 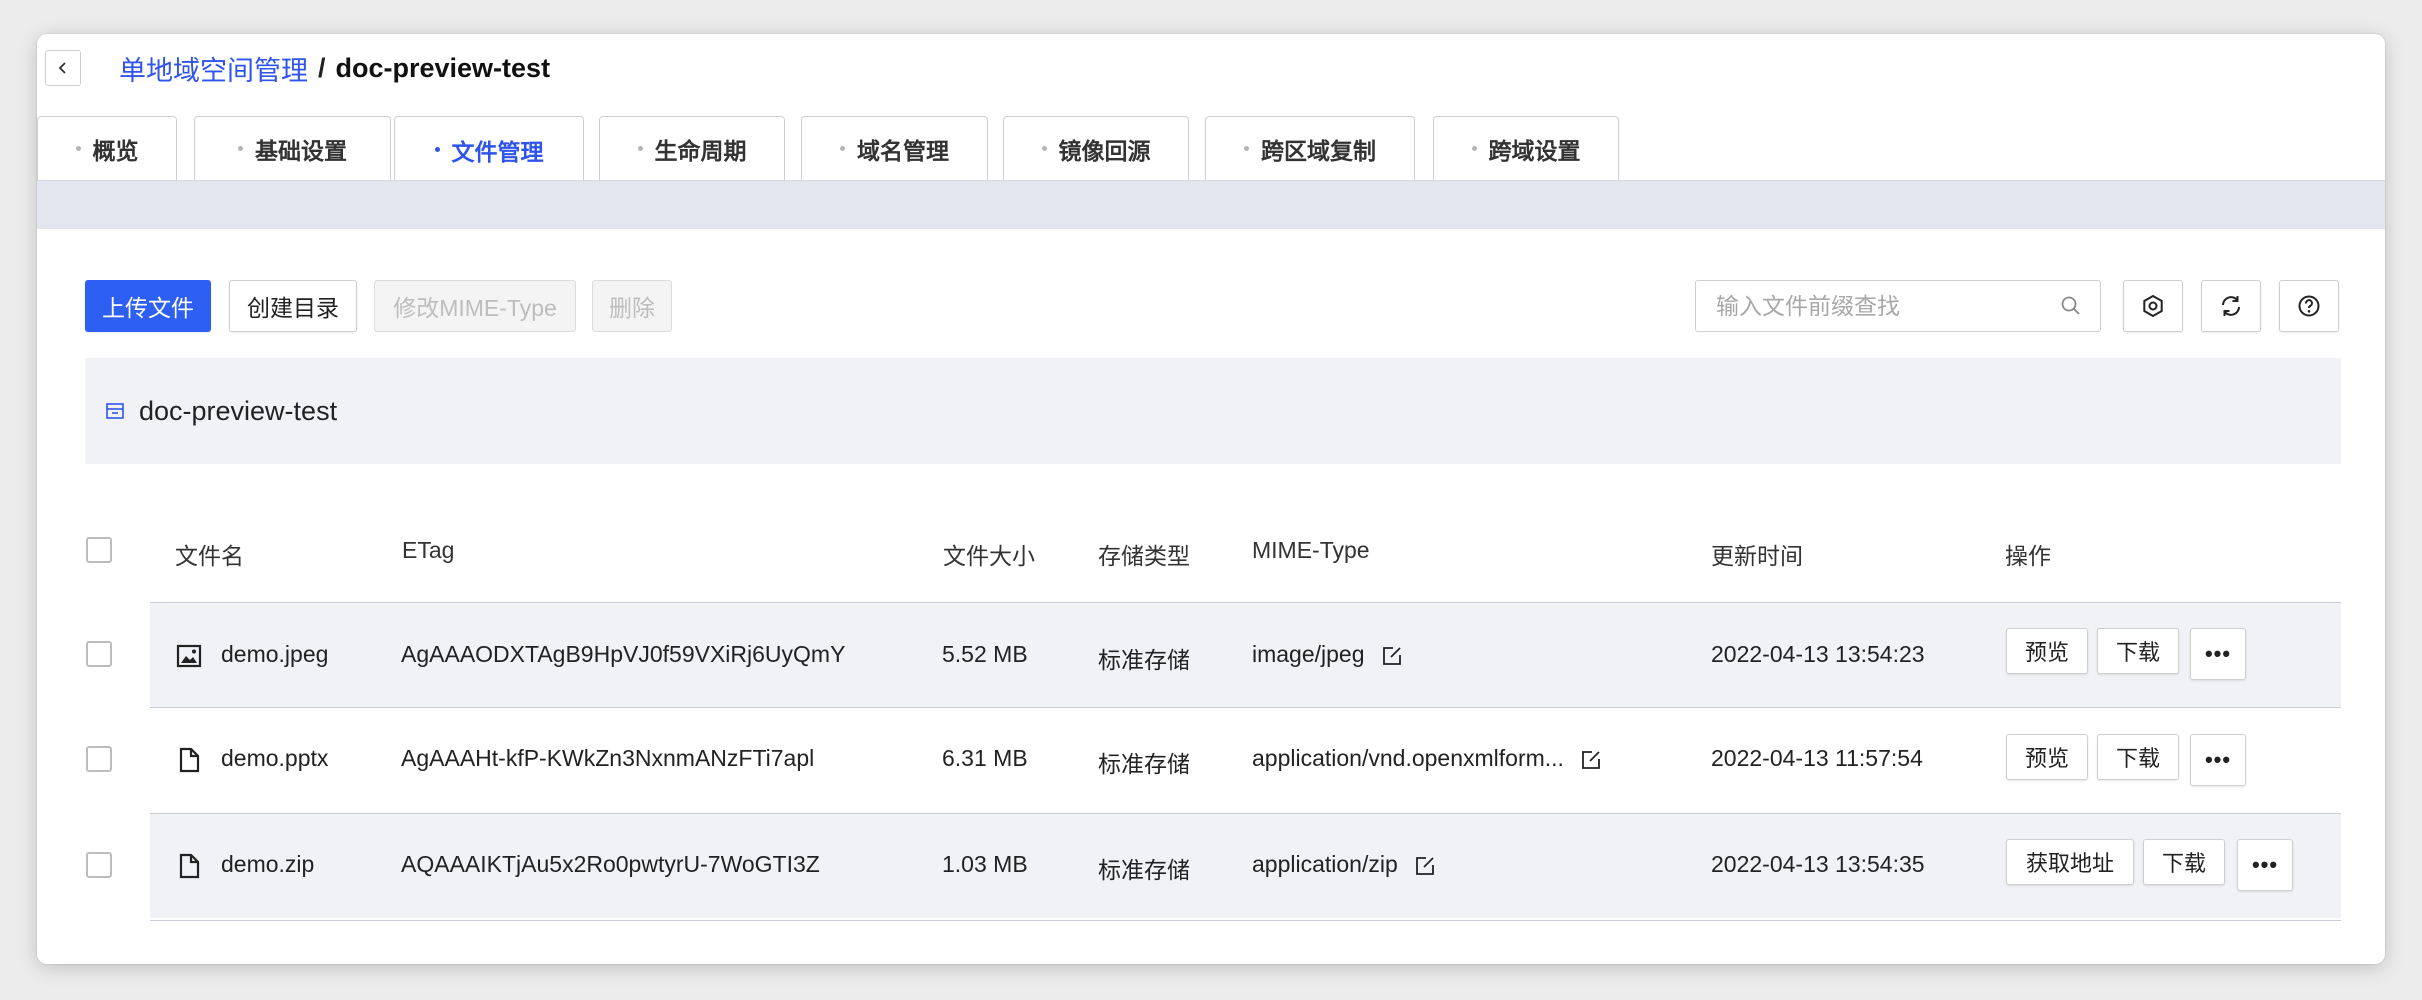 What do you see at coordinates (209, 556) in the screenshot?
I see `column-header-name: 文件名` at bounding box center [209, 556].